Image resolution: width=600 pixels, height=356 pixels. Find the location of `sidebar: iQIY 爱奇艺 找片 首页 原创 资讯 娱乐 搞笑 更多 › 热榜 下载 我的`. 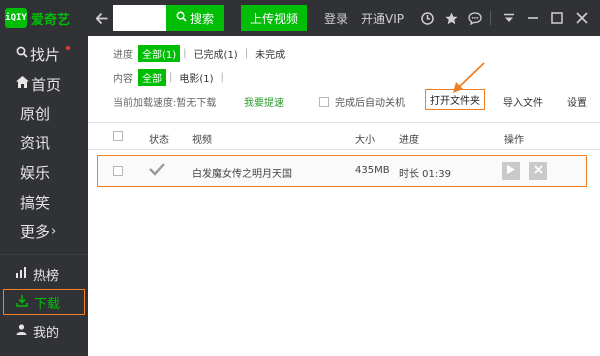

sidebar: iQIY 爱奇艺 找片 首页 原创 资讯 娱乐 搞笑 更多 › 热榜 下载 我的 is located at coordinates (44, 178).